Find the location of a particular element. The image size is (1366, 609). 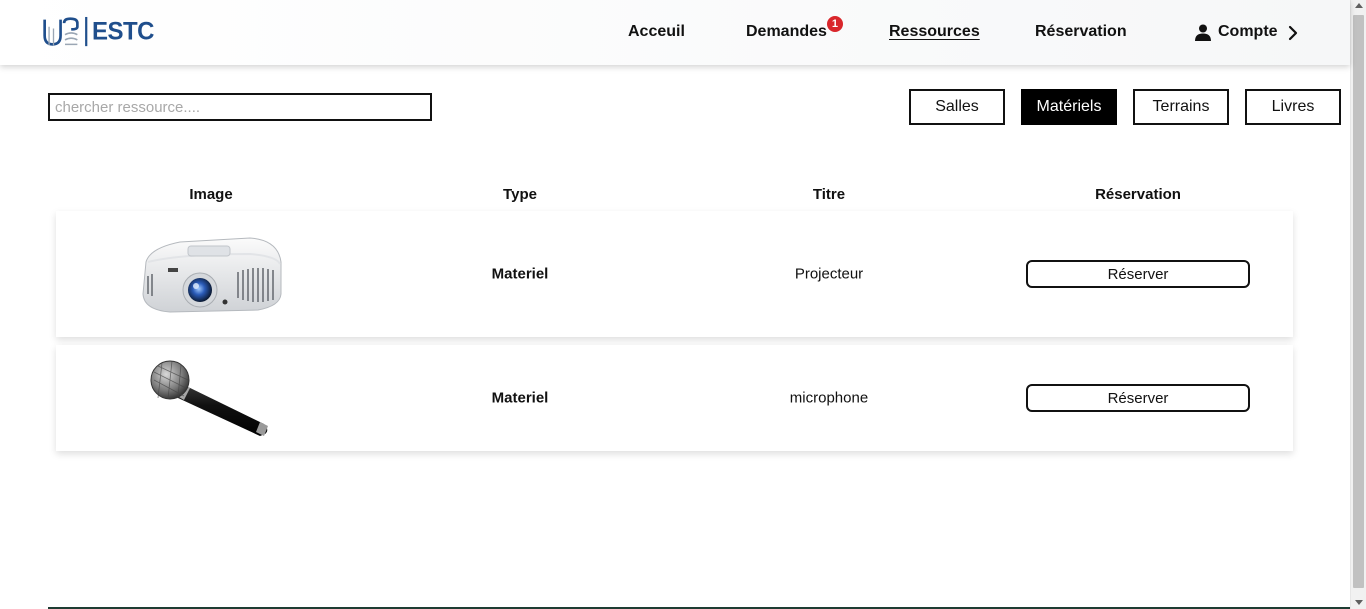

column-header-reservation: Réservation is located at coordinates (1138, 194).